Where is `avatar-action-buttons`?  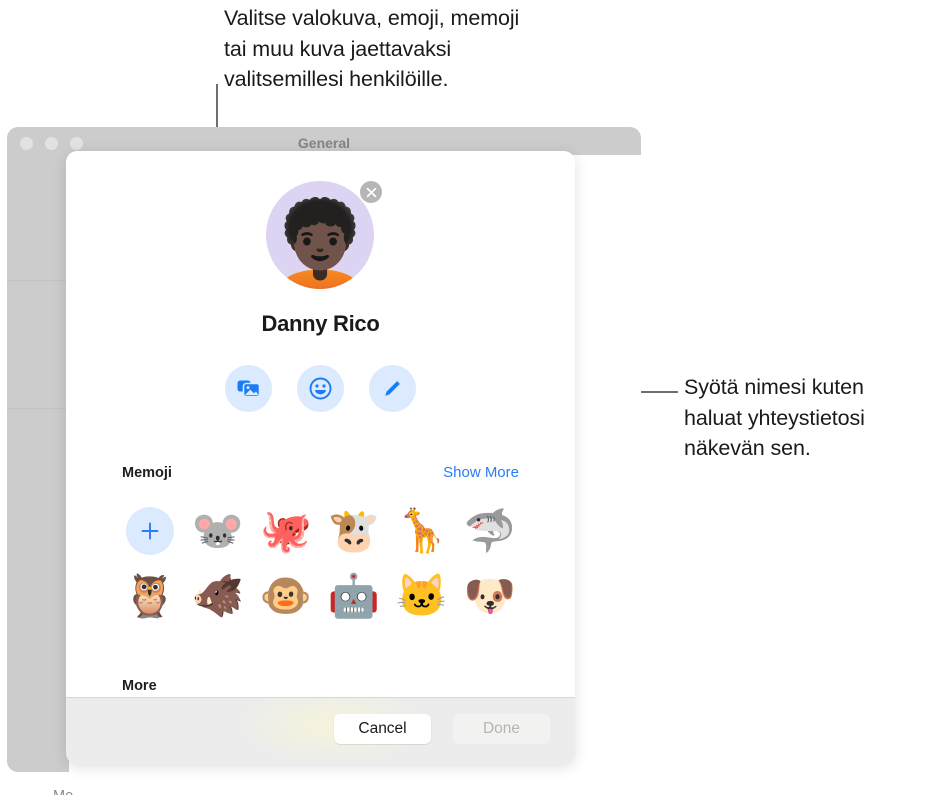
avatar-action-buttons is located at coordinates (320, 388).